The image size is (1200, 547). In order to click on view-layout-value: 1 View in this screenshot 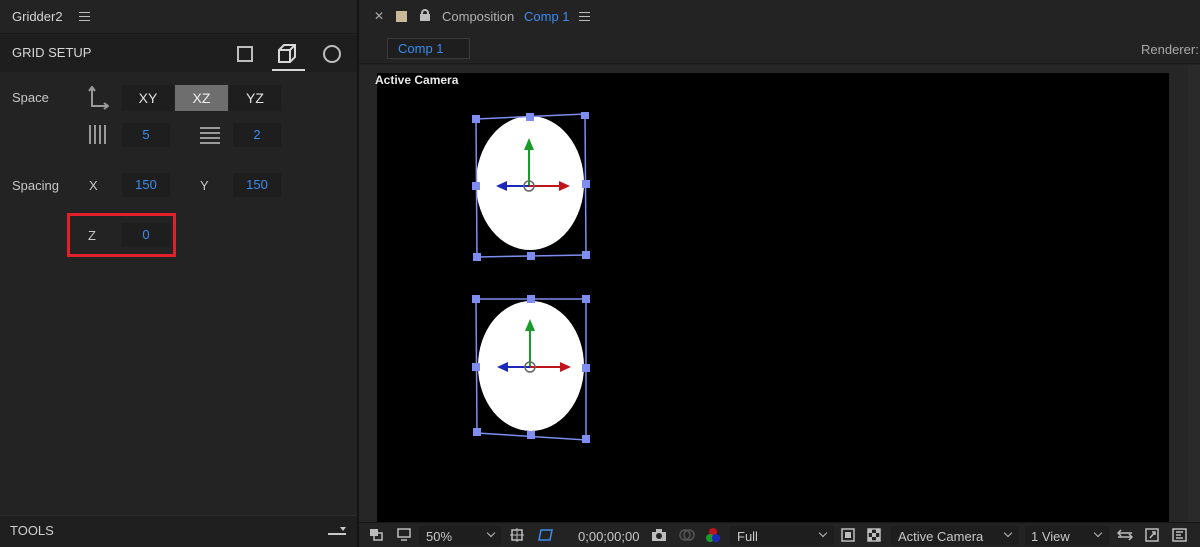, I will do `click(1050, 536)`.